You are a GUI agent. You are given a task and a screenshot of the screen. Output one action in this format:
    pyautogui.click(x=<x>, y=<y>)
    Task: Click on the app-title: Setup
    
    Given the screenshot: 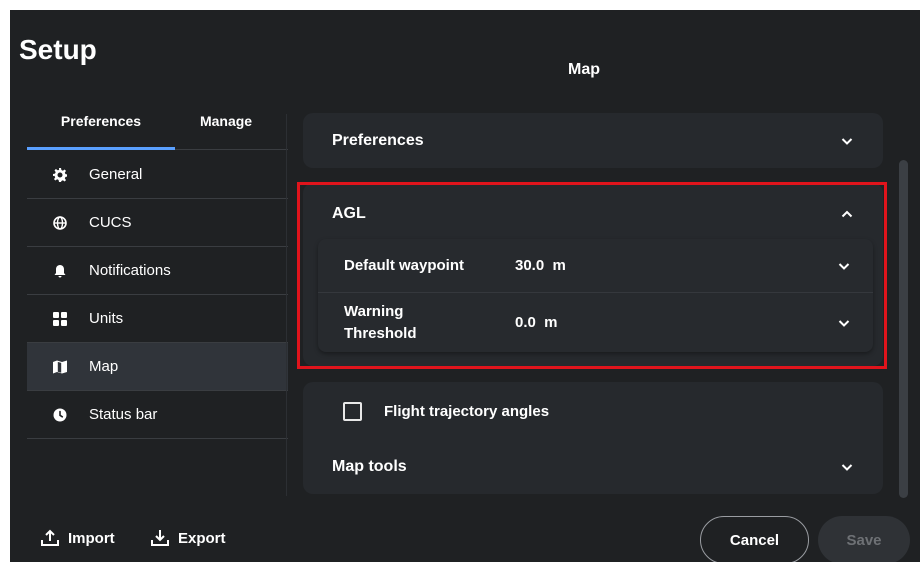 What is the action you would take?
    pyautogui.click(x=58, y=49)
    